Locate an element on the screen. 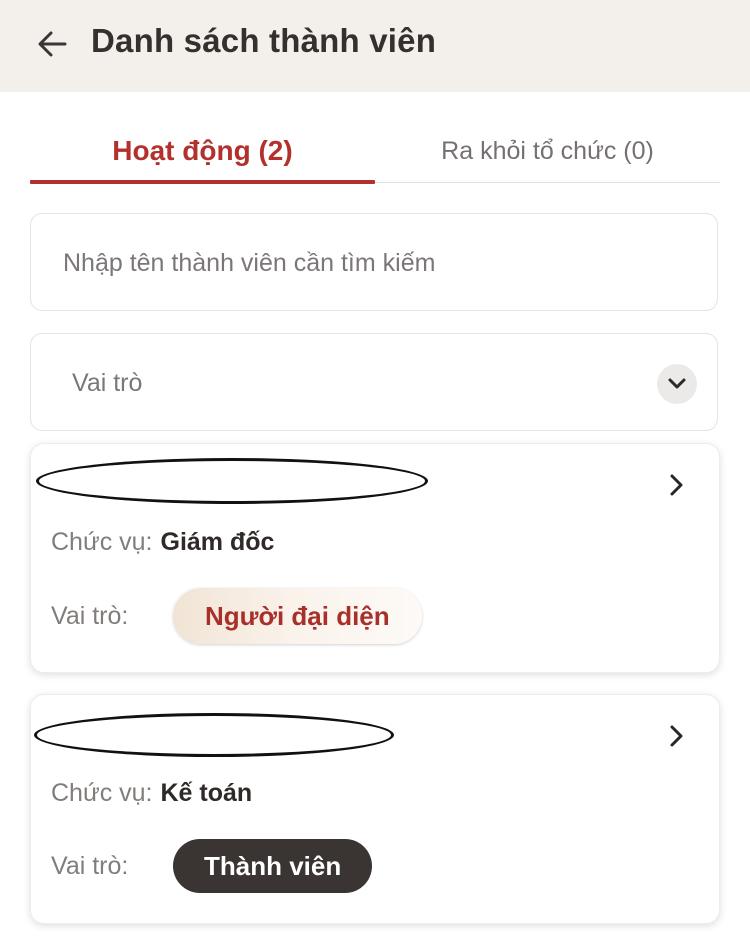 This screenshot has height=942, width=750. page-title: Danh sách thành viên is located at coordinates (264, 40).